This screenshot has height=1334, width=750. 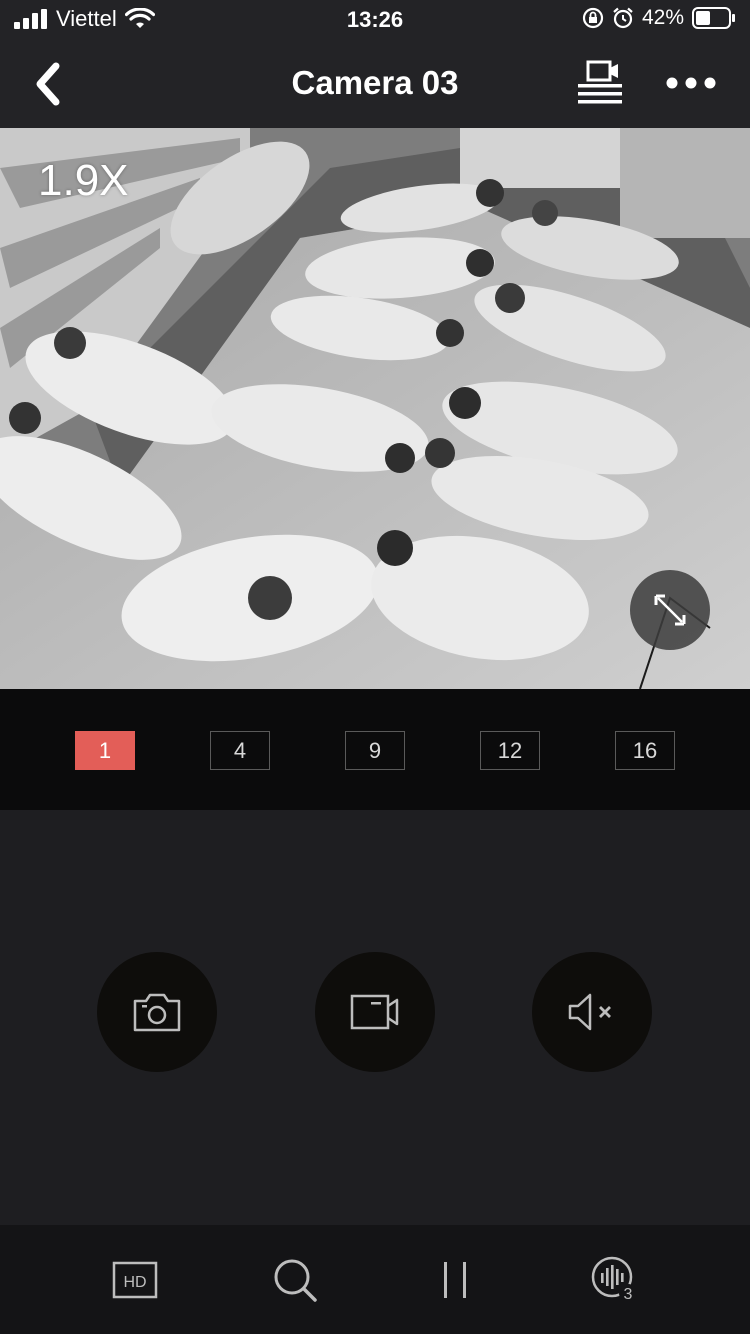 What do you see at coordinates (628, 1294) in the screenshot?
I see `voice-badge: 3` at bounding box center [628, 1294].